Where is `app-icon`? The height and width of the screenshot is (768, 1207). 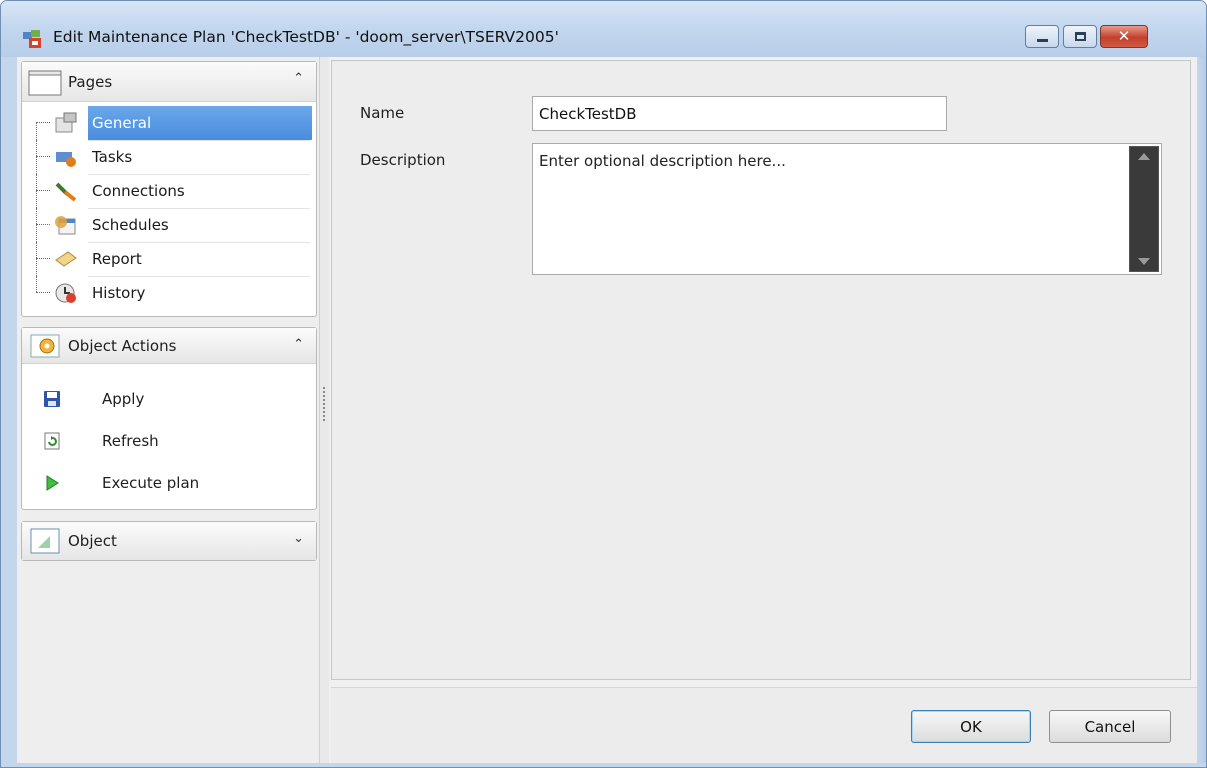 app-icon is located at coordinates (32, 39).